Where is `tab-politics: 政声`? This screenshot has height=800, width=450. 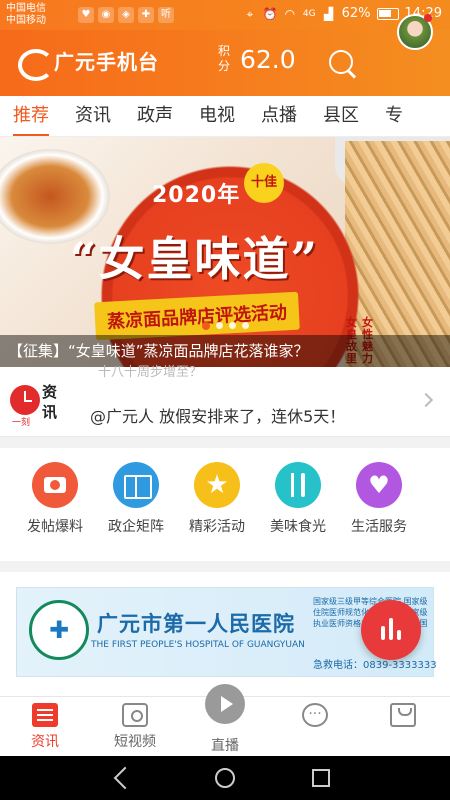
tab-politics: 政声 is located at coordinates (155, 116).